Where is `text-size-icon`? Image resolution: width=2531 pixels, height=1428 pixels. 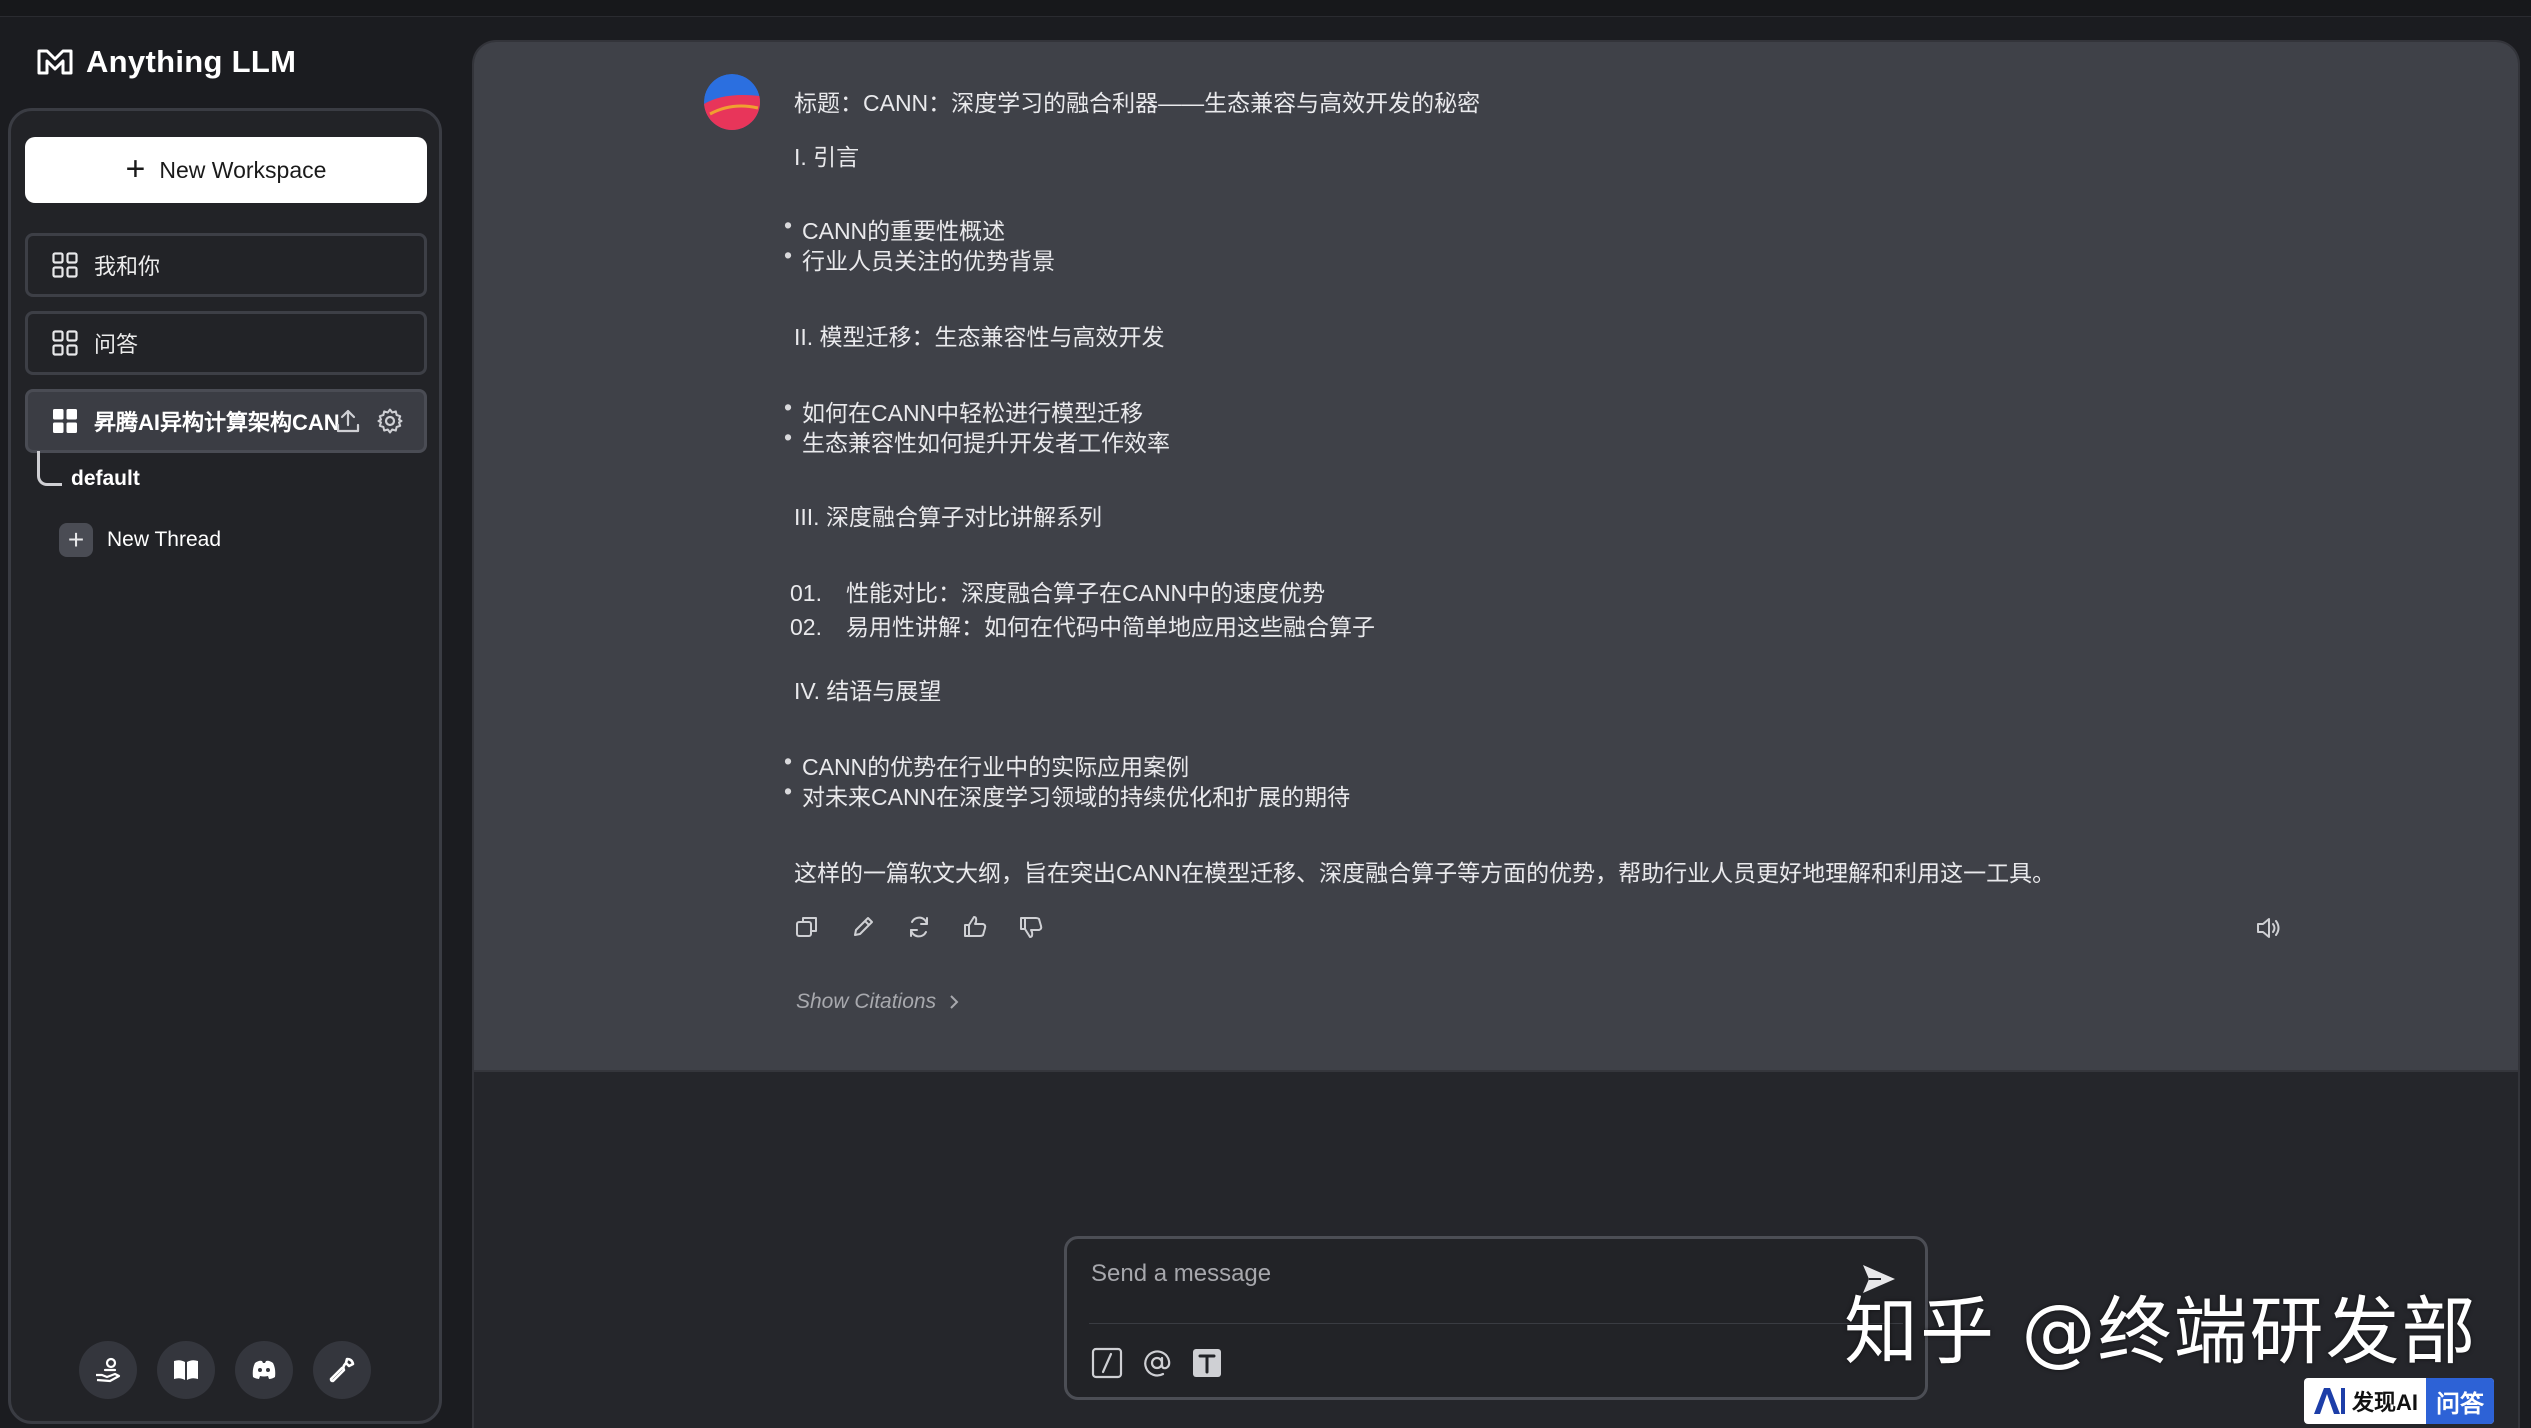 text-size-icon is located at coordinates (1207, 1363).